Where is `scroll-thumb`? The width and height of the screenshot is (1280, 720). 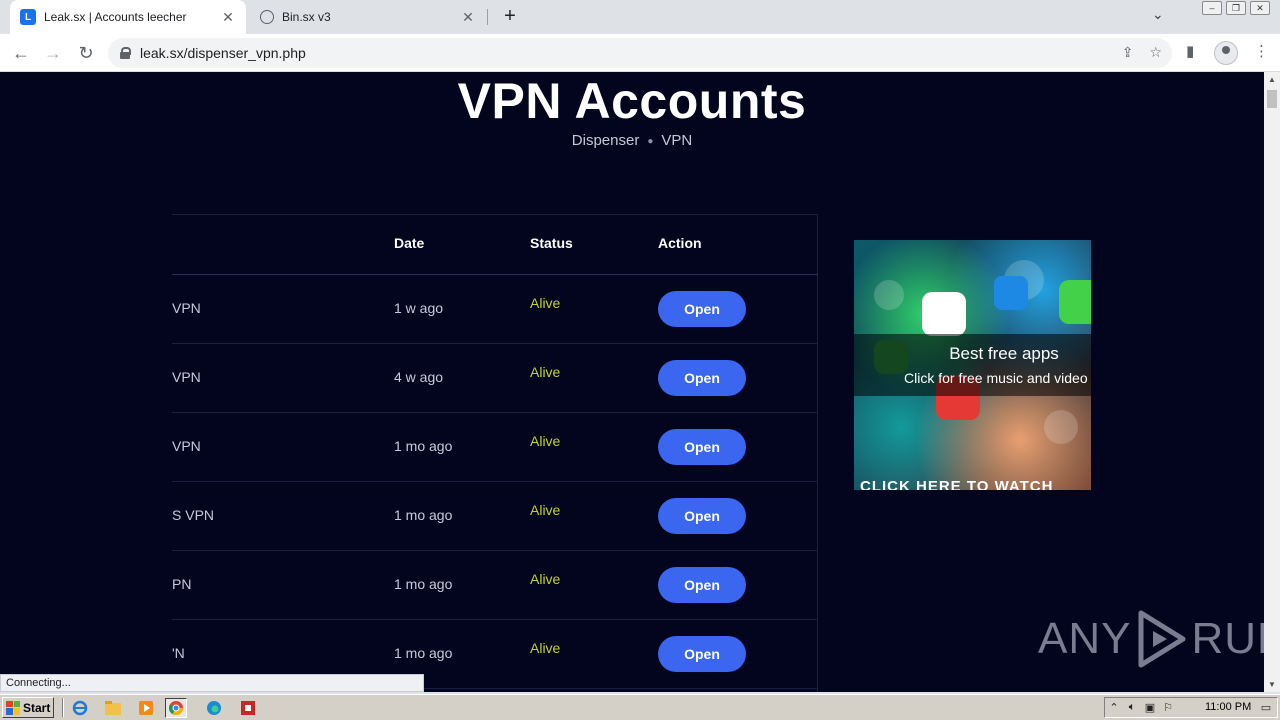
scroll-thumb is located at coordinates (1272, 99).